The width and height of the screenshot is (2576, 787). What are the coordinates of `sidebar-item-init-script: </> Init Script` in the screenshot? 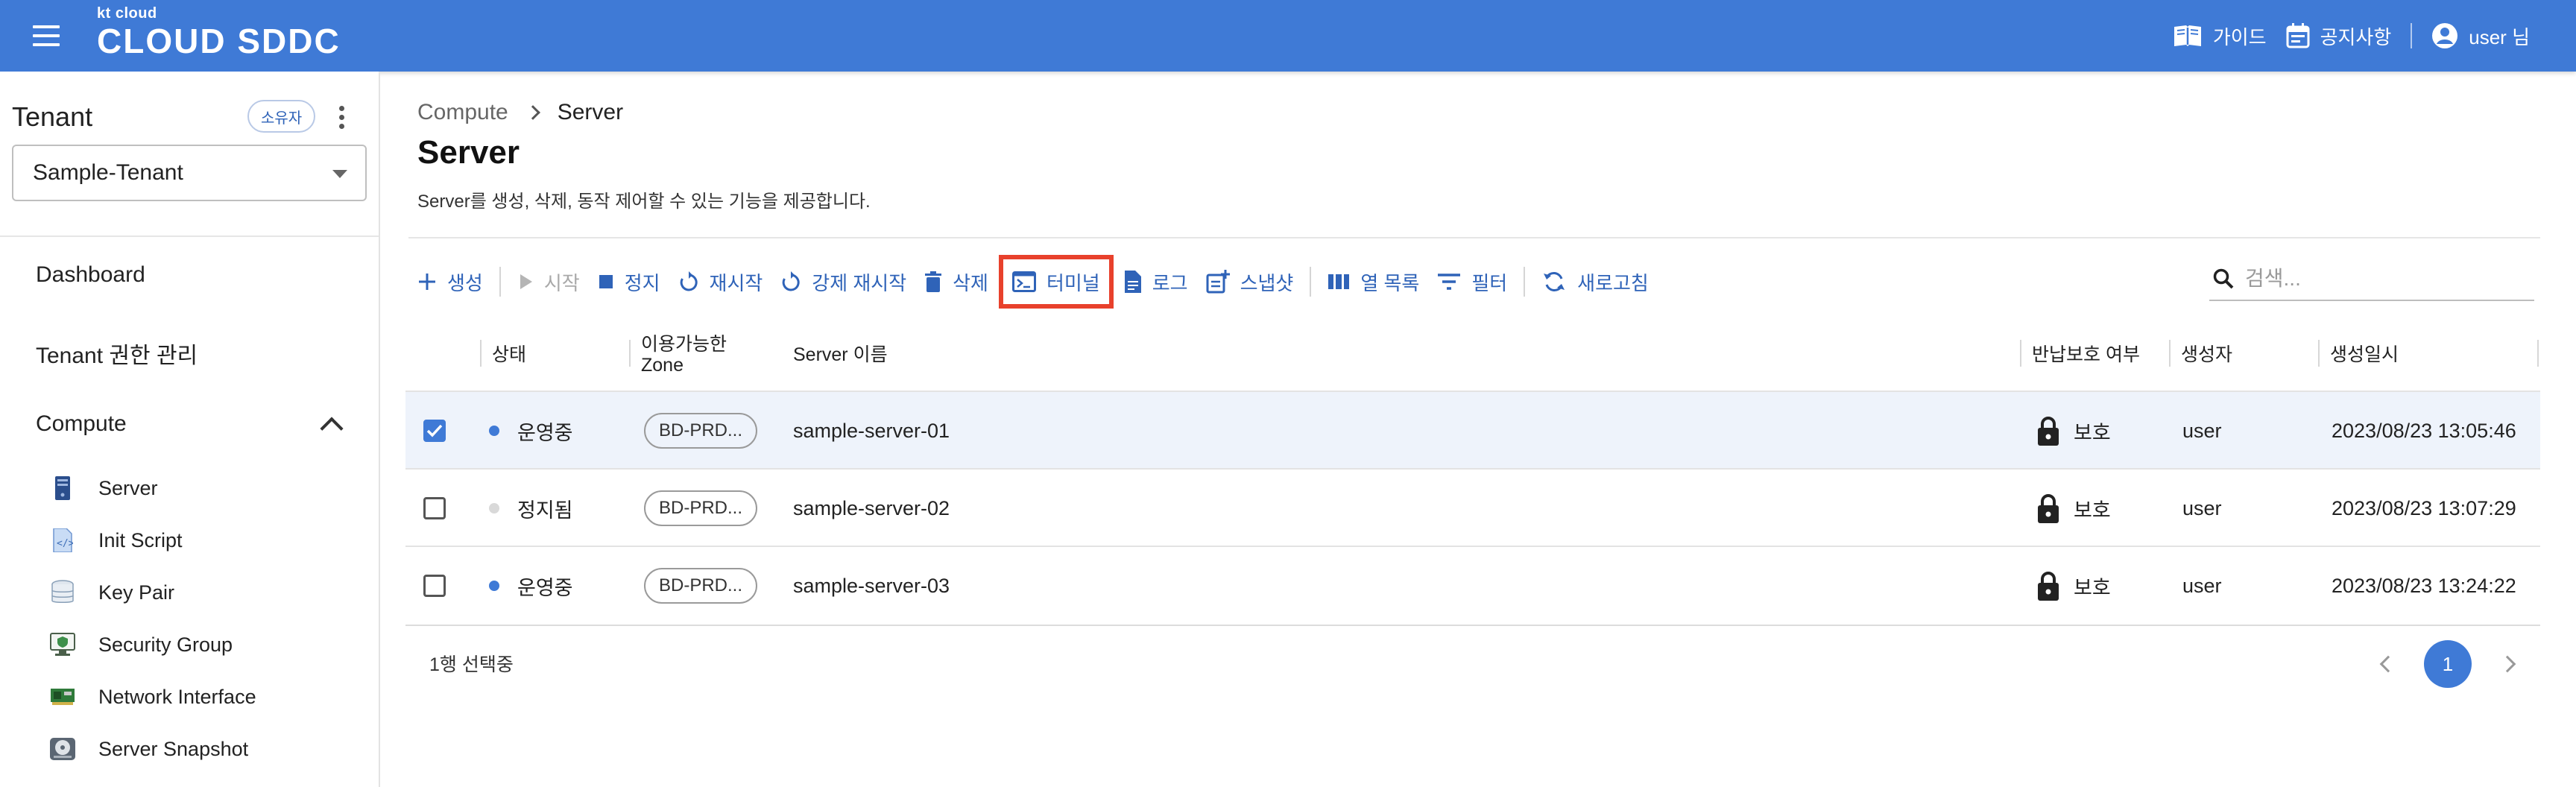 It's located at (116, 540).